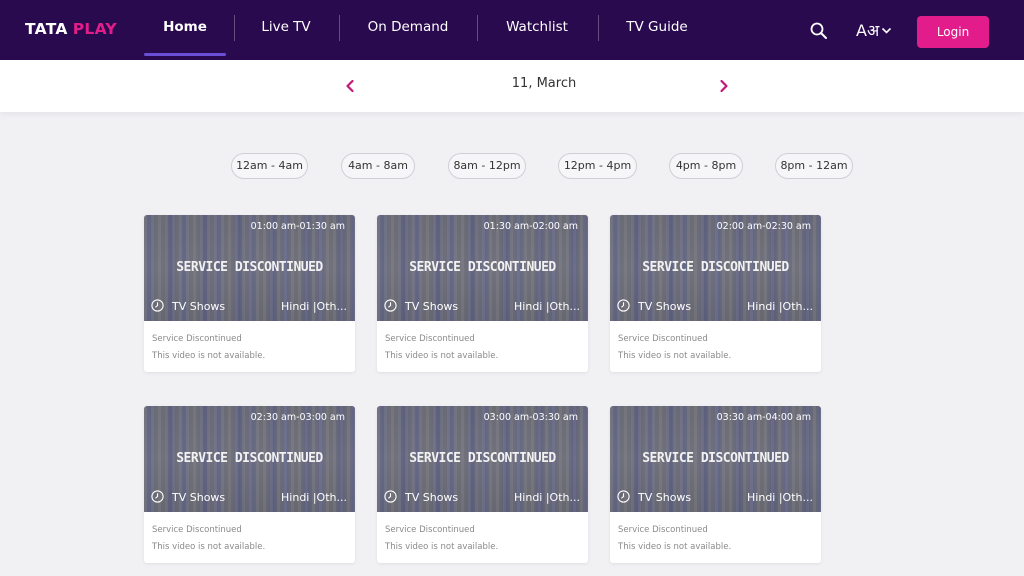 The image size is (1024, 576). What do you see at coordinates (46, 29) in the screenshot?
I see `logo-word-tata: TATA` at bounding box center [46, 29].